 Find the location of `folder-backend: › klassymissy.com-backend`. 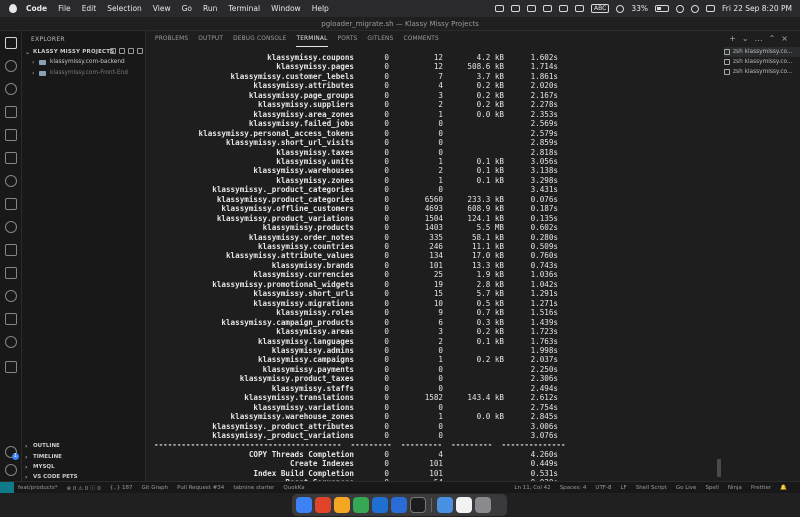

folder-backend: › klassymissy.com-backend is located at coordinates (78, 62).